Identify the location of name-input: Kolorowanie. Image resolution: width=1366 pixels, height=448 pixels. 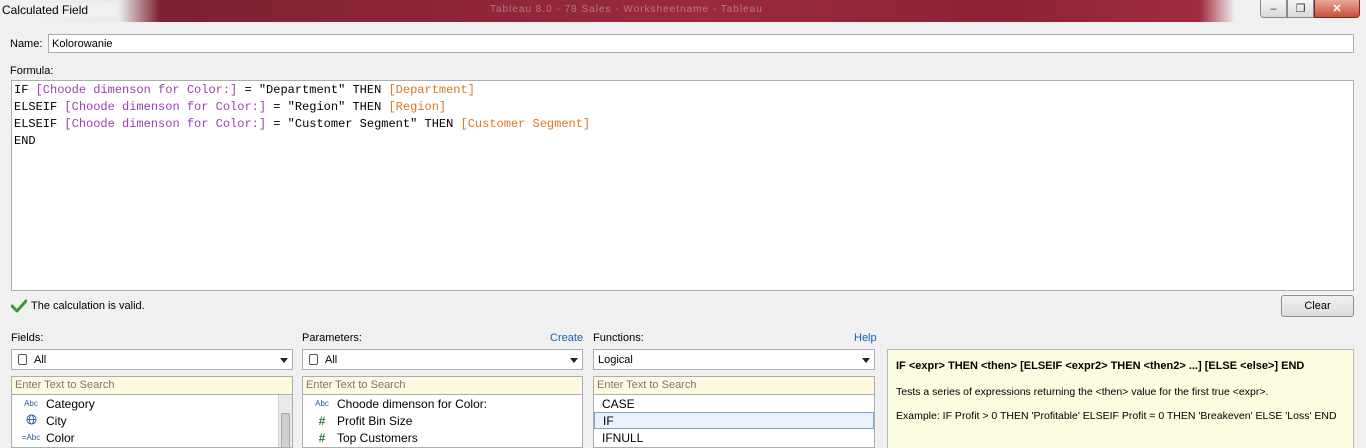
(701, 43).